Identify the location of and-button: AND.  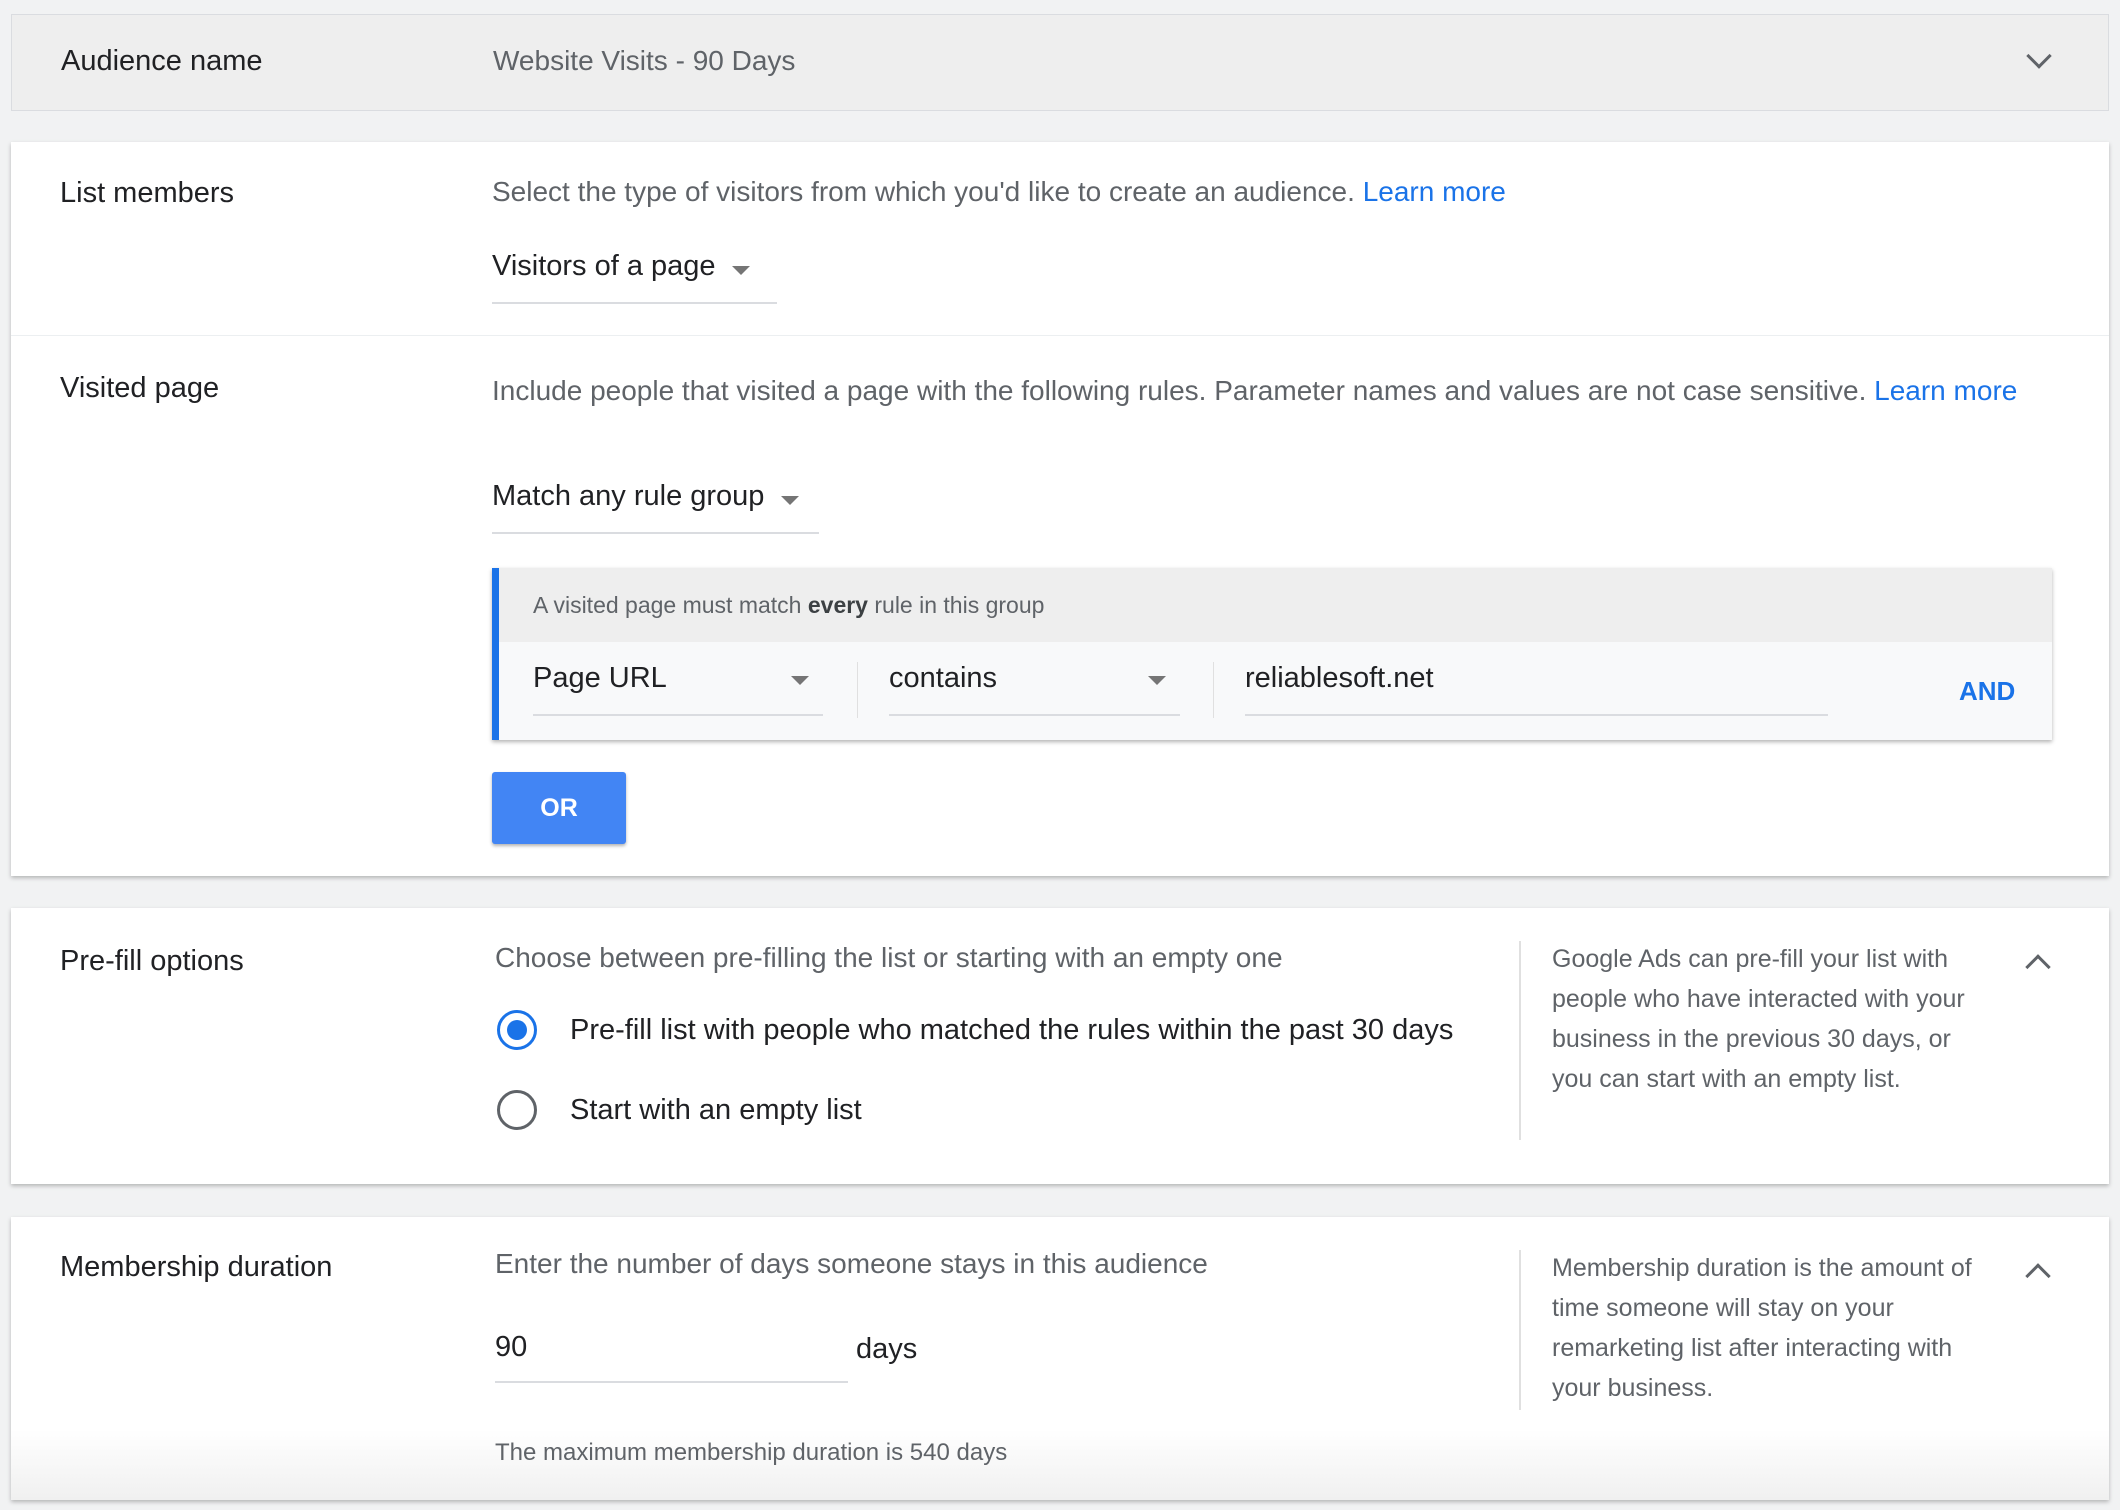
(1987, 691).